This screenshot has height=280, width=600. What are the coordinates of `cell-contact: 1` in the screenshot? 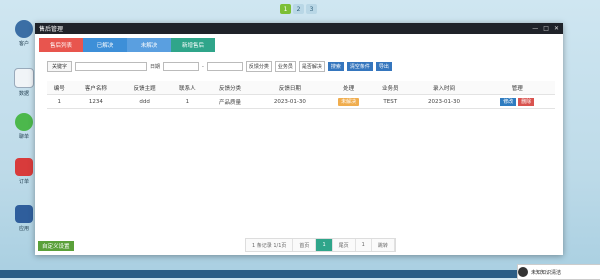 It's located at (187, 101).